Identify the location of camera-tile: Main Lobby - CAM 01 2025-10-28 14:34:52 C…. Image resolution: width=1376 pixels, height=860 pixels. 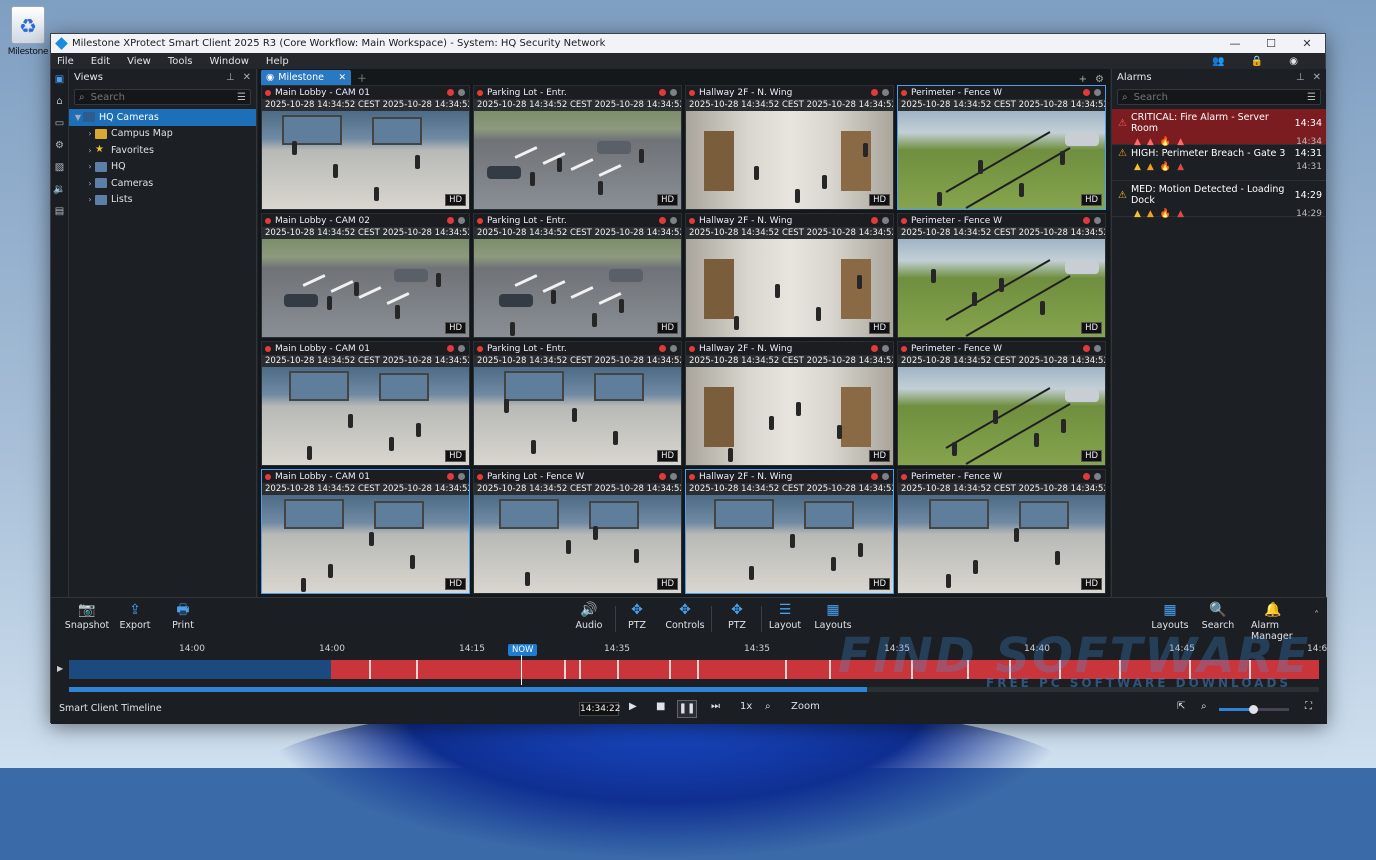
(365, 147).